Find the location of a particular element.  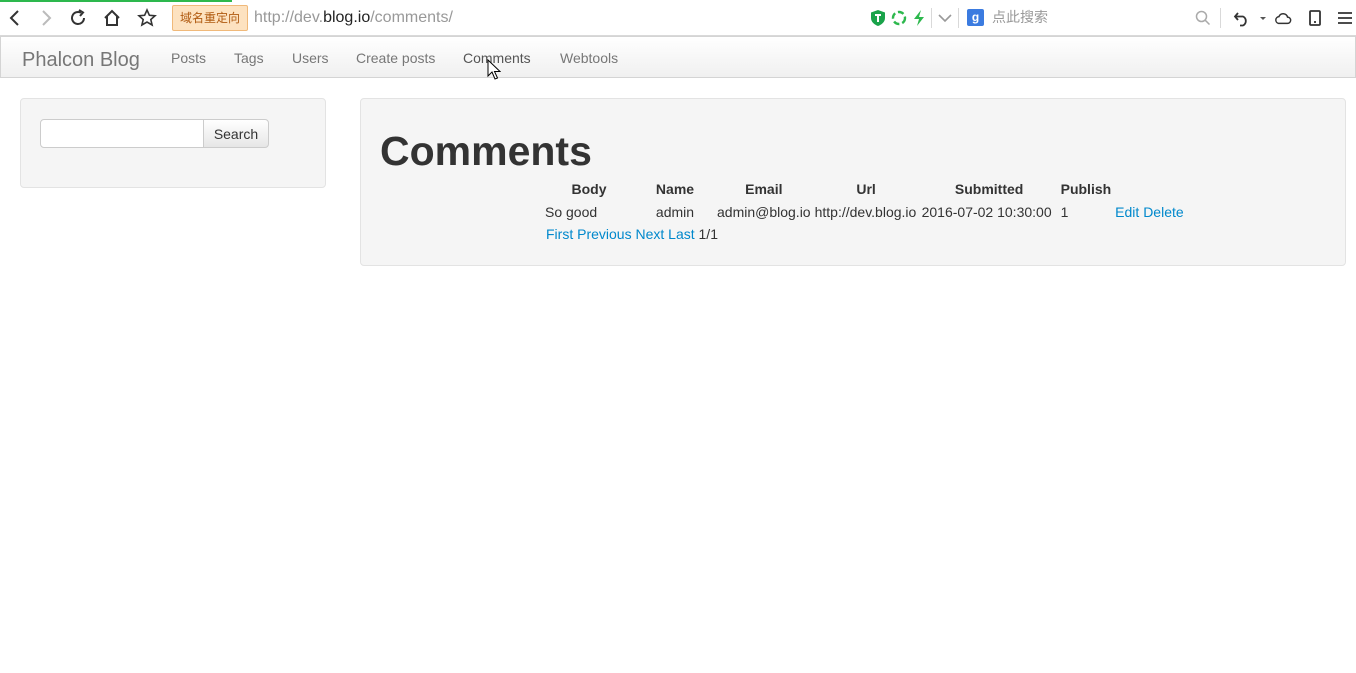

cell-actions: Edit Delete is located at coordinates (1149, 212).